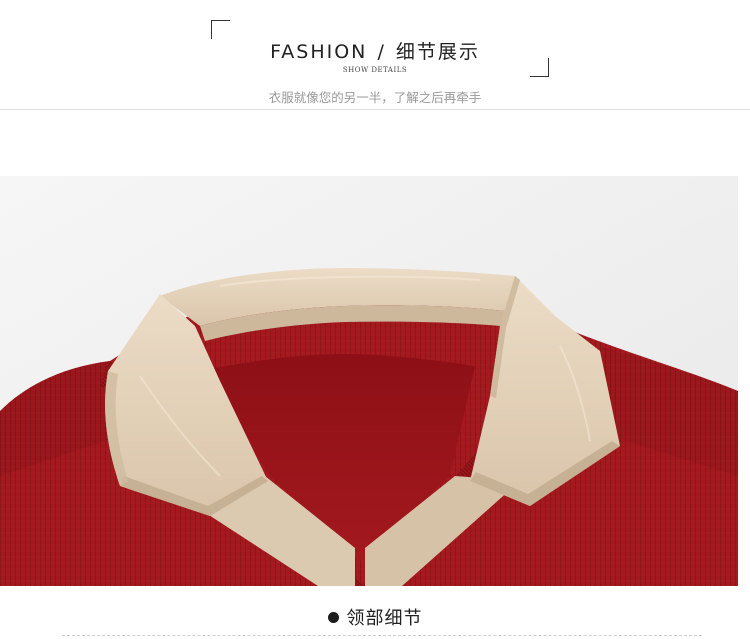 This screenshot has width=750, height=639. I want to click on caption-divider, so click(382, 635).